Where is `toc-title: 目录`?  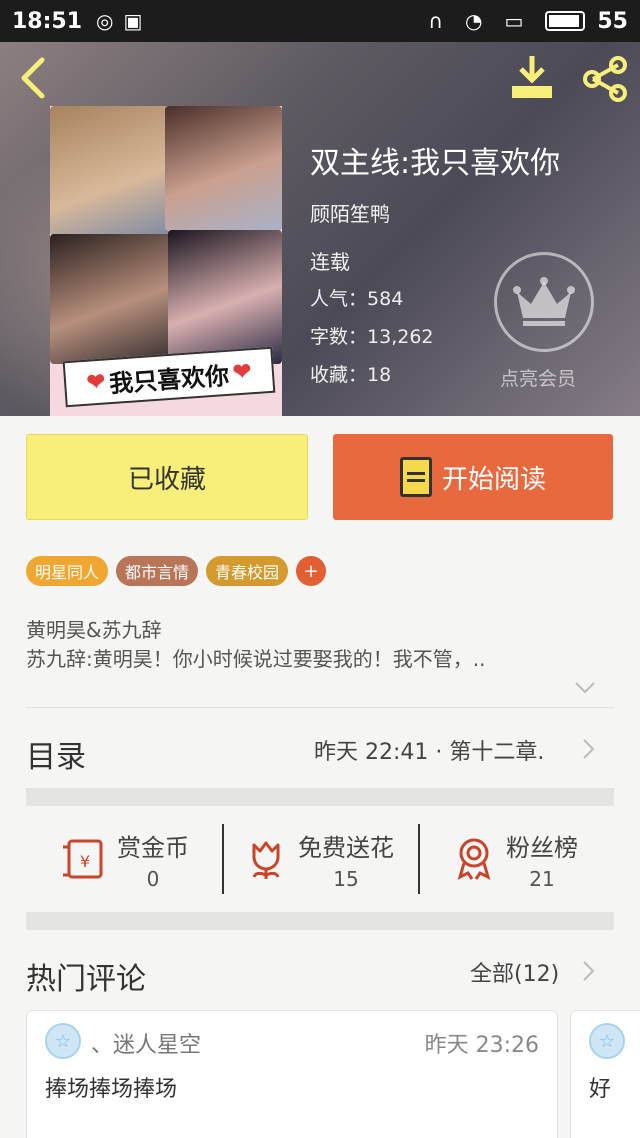 toc-title: 目录 is located at coordinates (56, 754).